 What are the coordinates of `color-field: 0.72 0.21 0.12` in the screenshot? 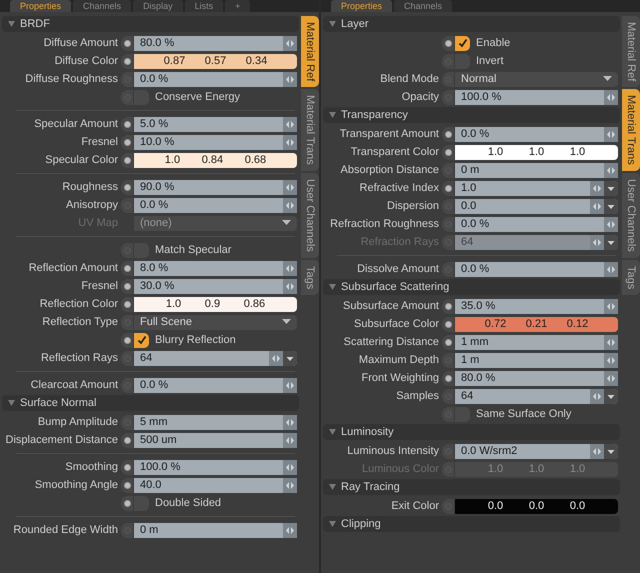 It's located at (536, 324).